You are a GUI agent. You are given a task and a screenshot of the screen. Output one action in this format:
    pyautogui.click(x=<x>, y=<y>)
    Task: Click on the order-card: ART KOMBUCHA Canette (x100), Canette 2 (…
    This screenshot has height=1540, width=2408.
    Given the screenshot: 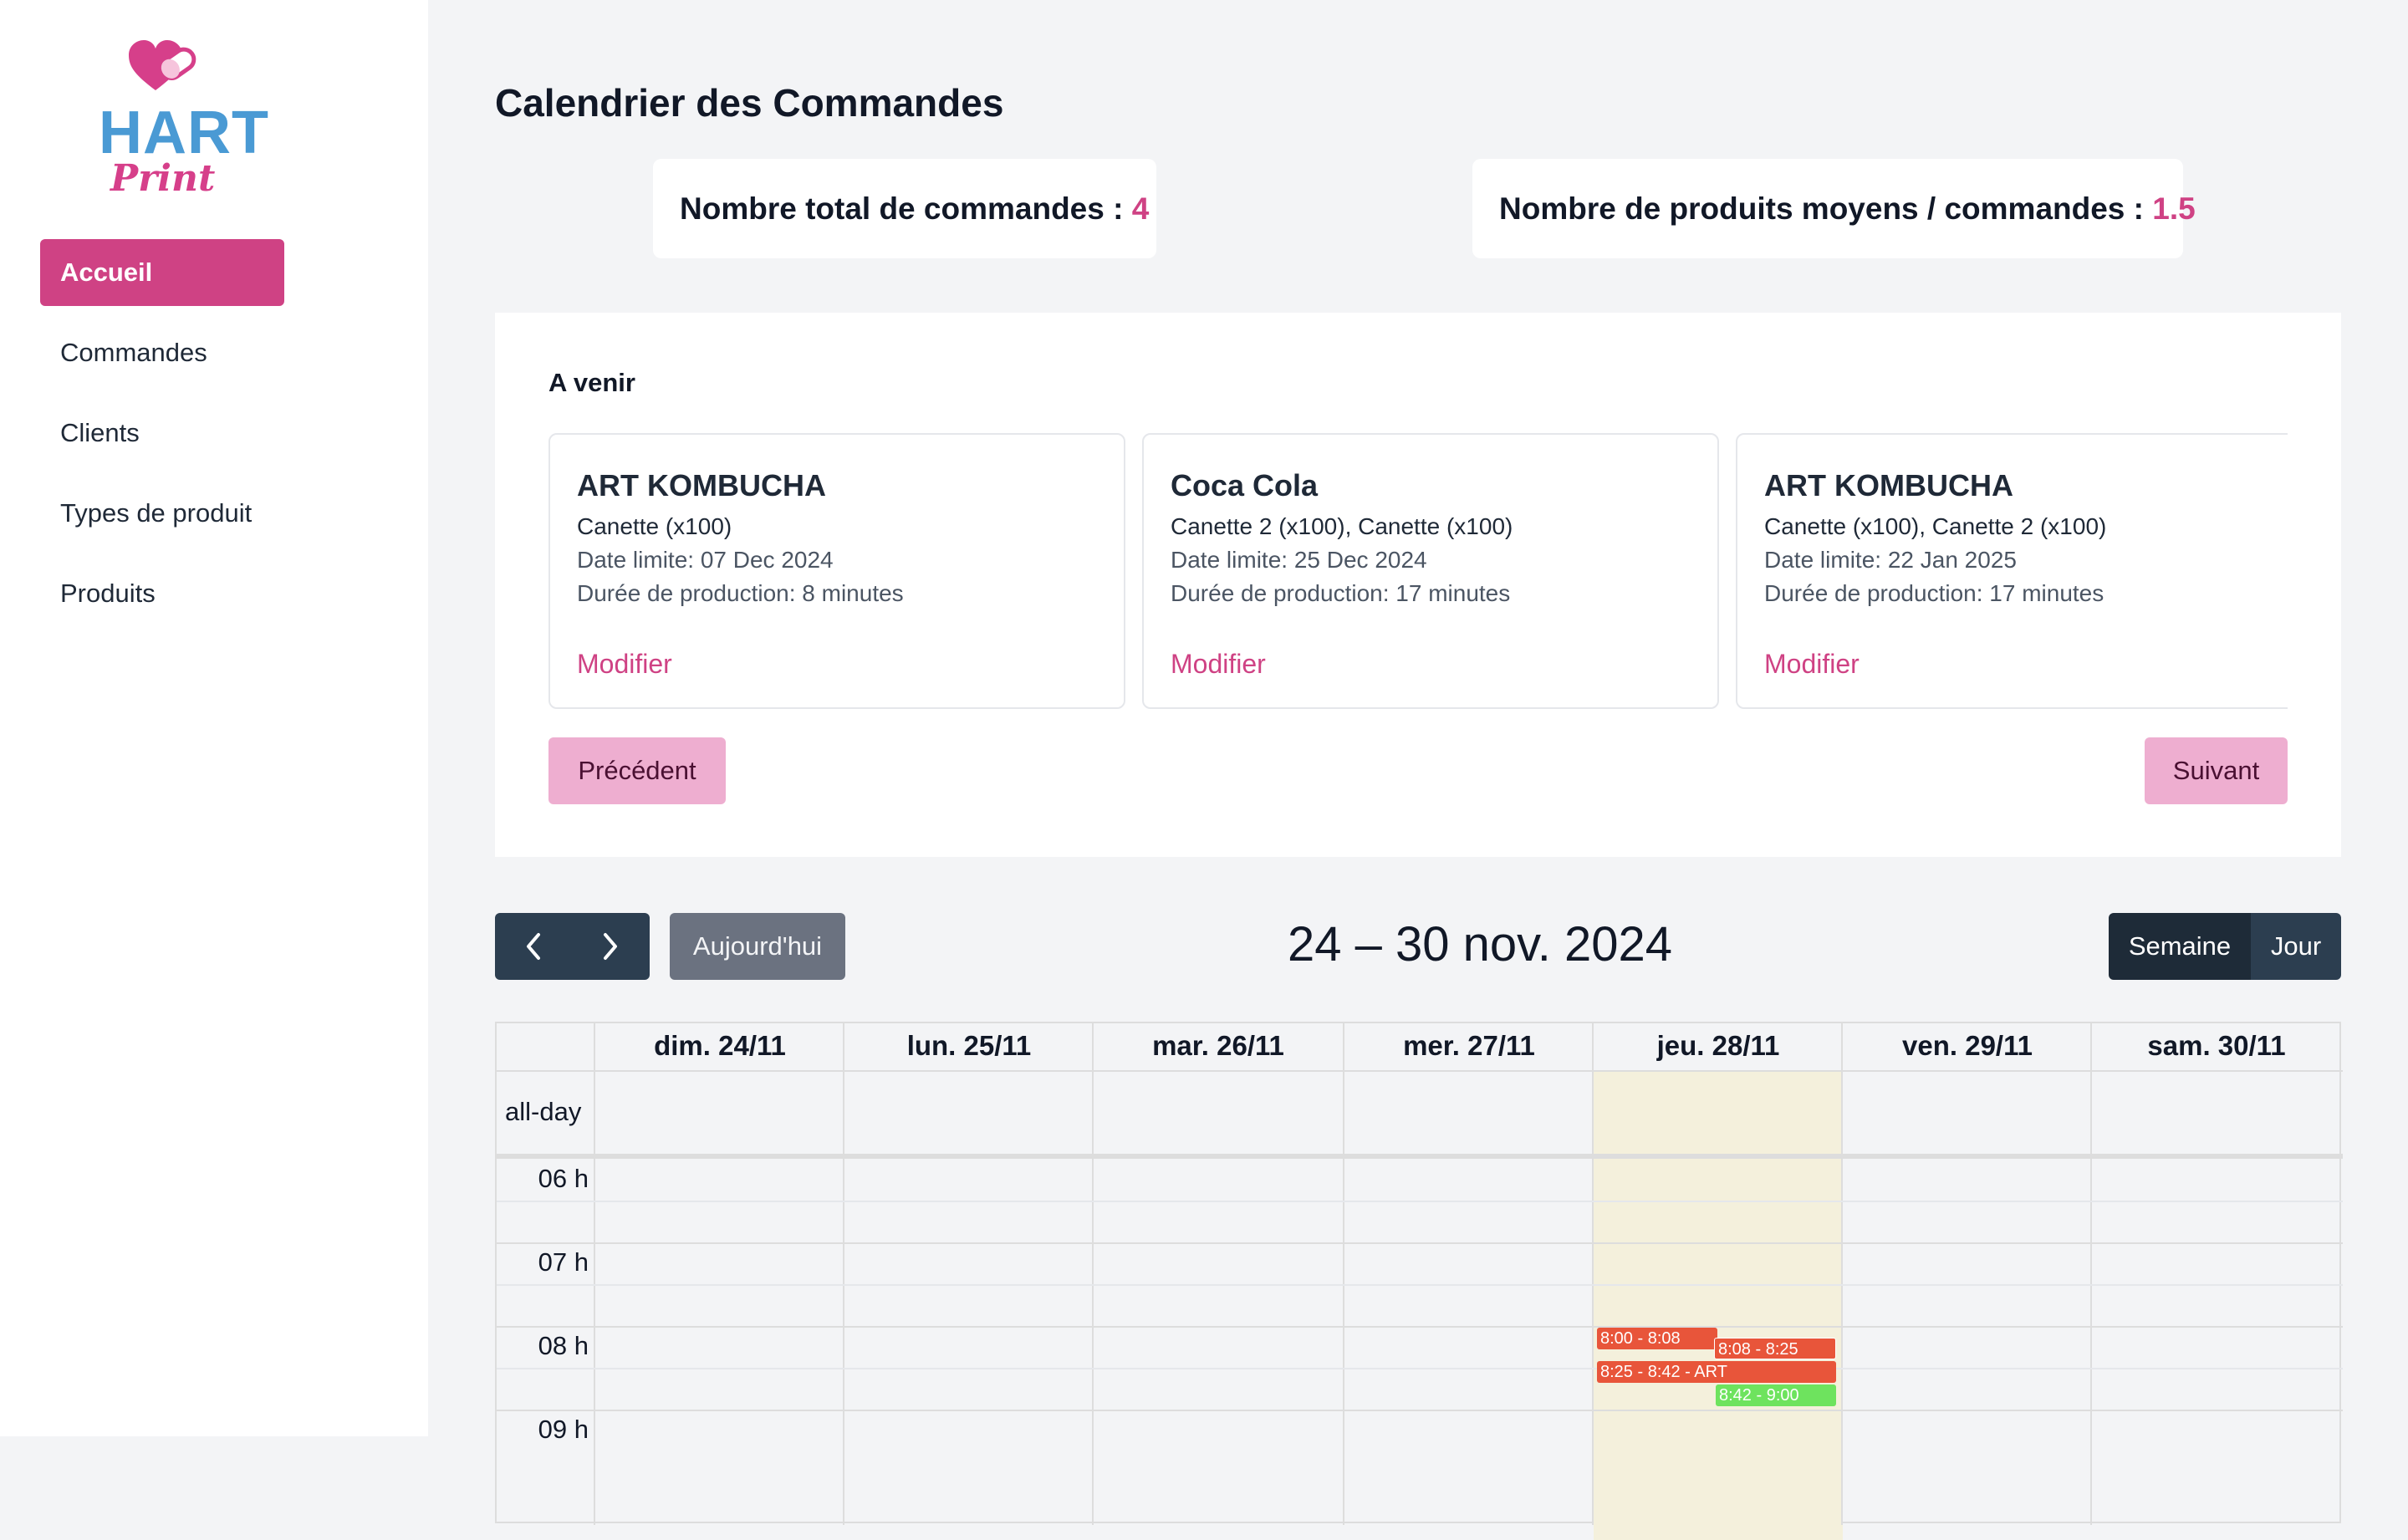 What is the action you would take?
    pyautogui.click(x=2012, y=571)
    